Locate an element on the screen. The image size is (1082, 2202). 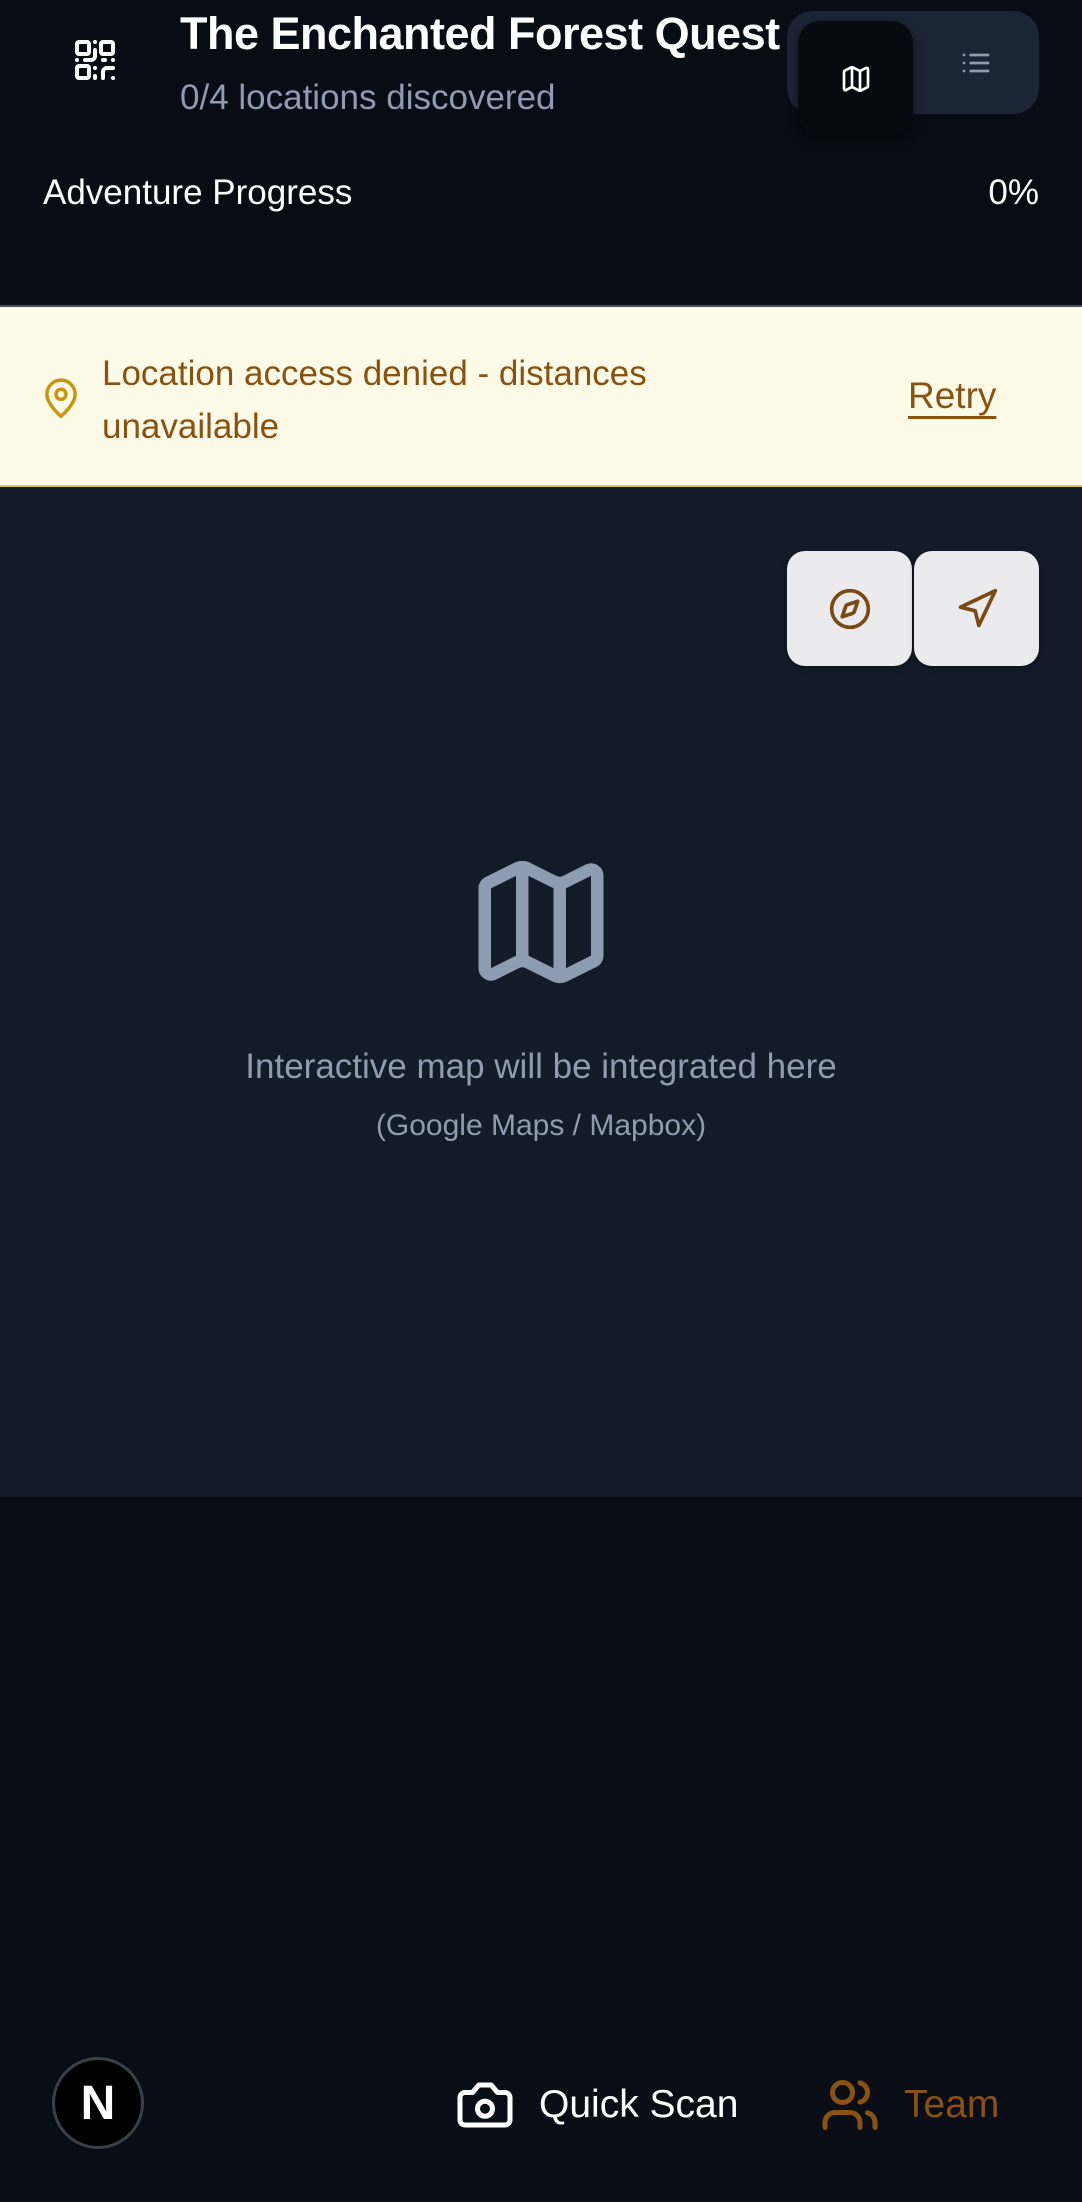
list-icon is located at coordinates (976, 62).